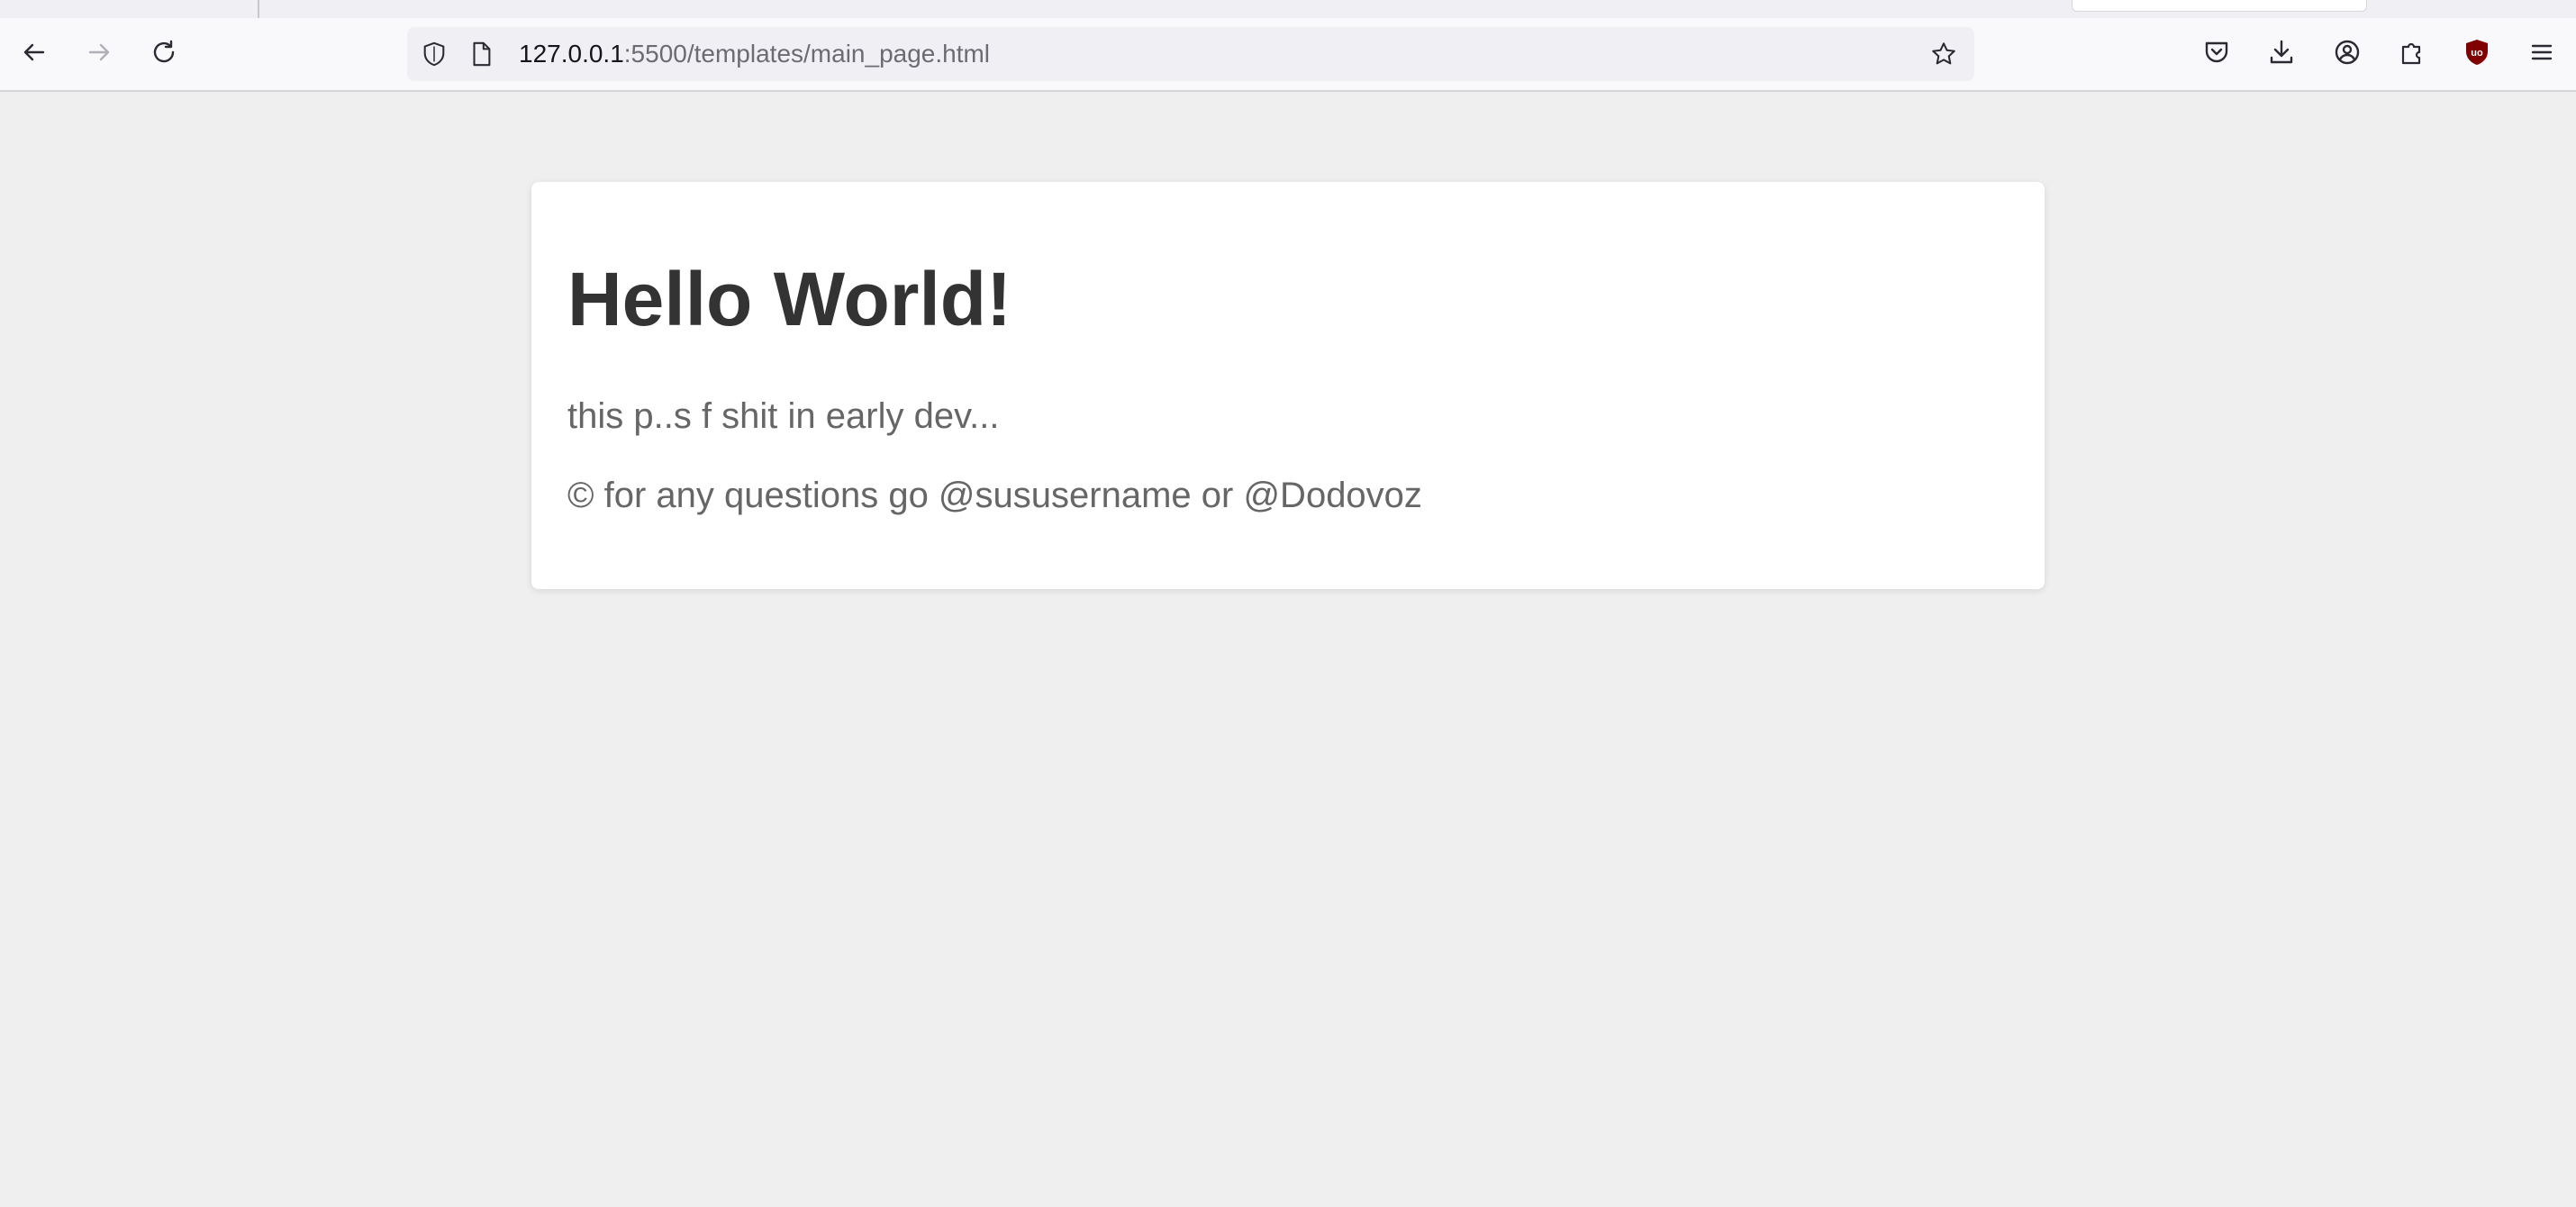  I want to click on shield-icon, so click(434, 54).